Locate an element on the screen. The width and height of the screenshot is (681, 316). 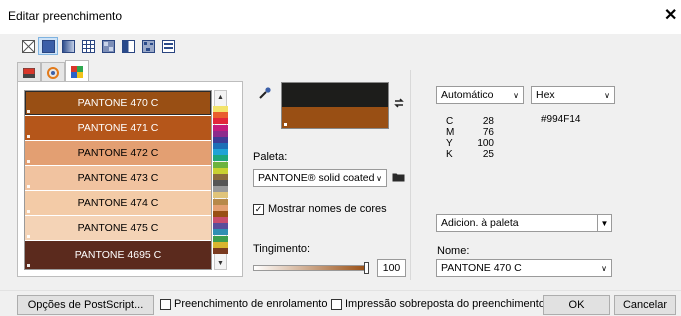
hex-value: #994F14 is located at coordinates (560, 119).